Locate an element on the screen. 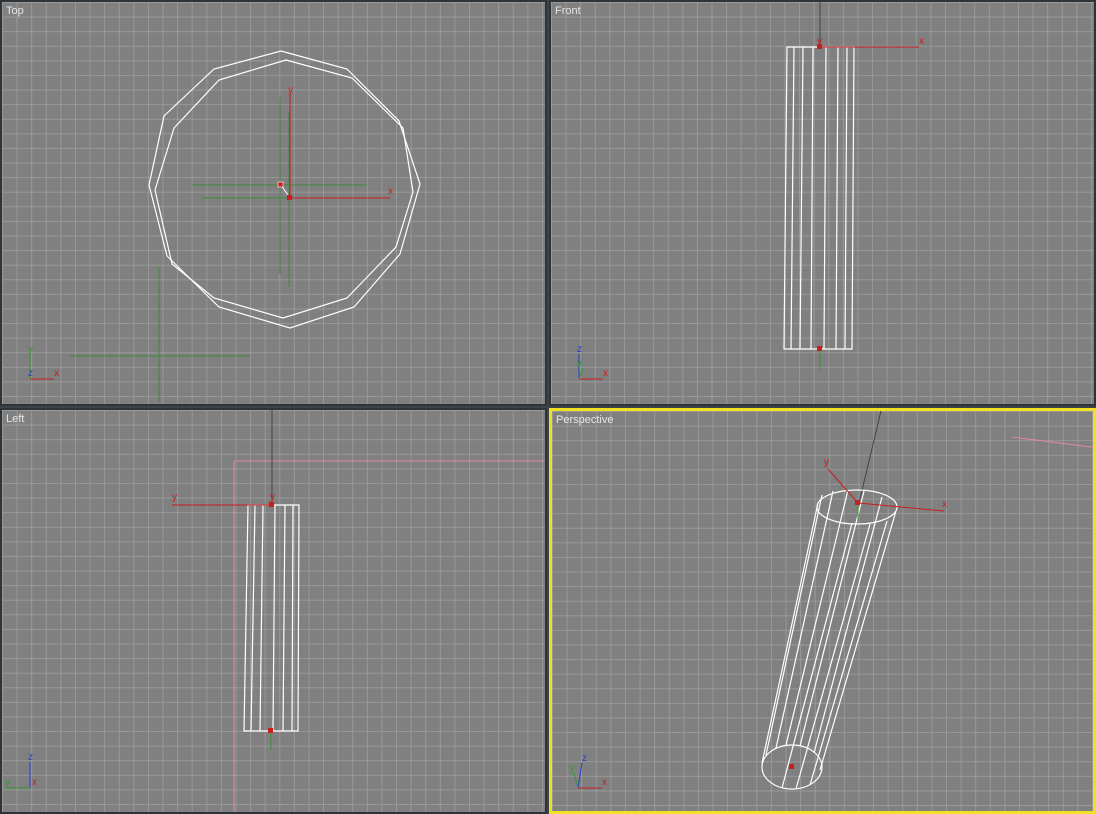  axis-tripod-perspective: x z y is located at coordinates (588, 771).